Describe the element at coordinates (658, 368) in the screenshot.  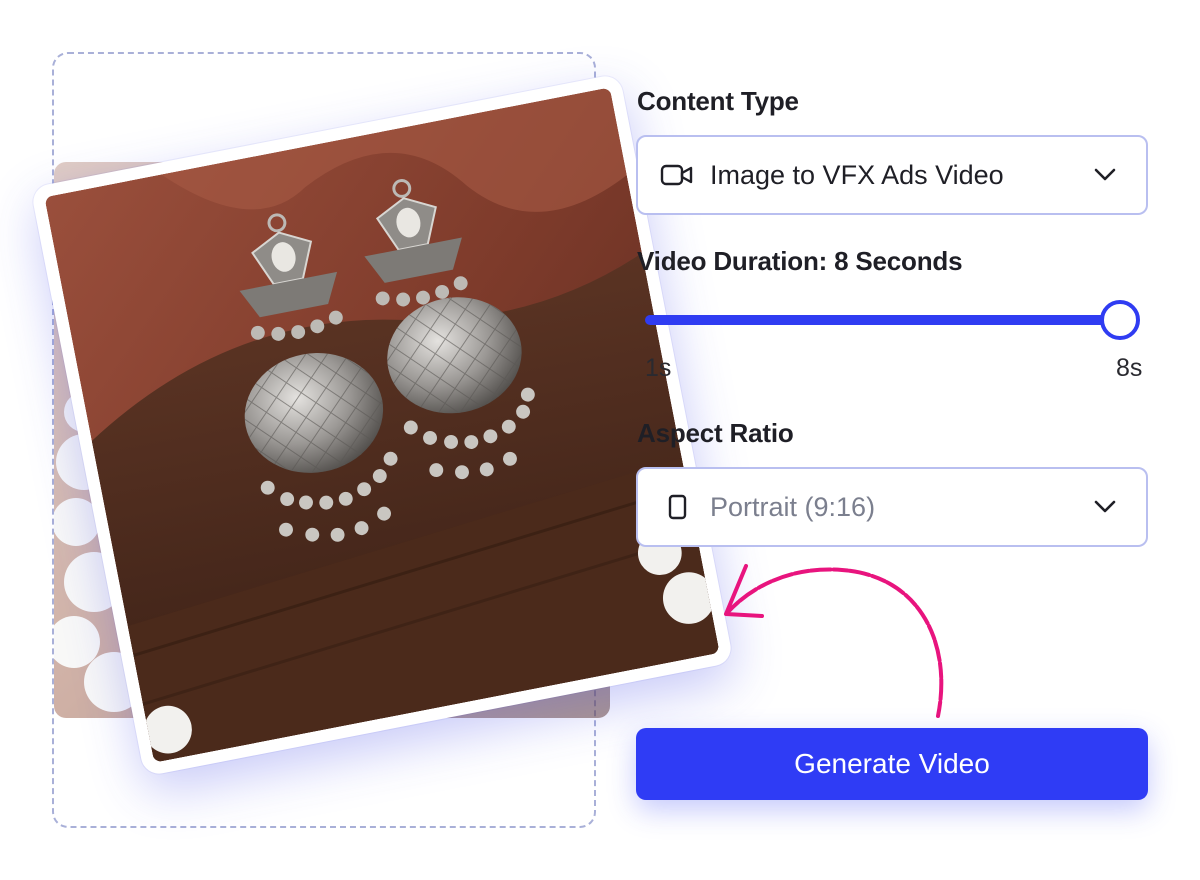
I see `duration-min-label: 1s` at that location.